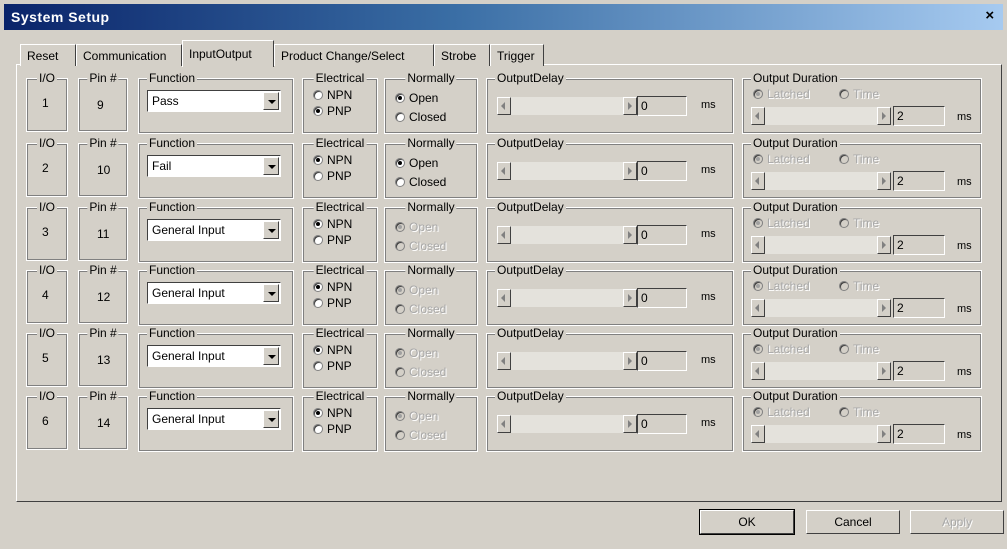  Describe the element at coordinates (919, 434) in the screenshot. I see `output-duration-value: 2` at that location.